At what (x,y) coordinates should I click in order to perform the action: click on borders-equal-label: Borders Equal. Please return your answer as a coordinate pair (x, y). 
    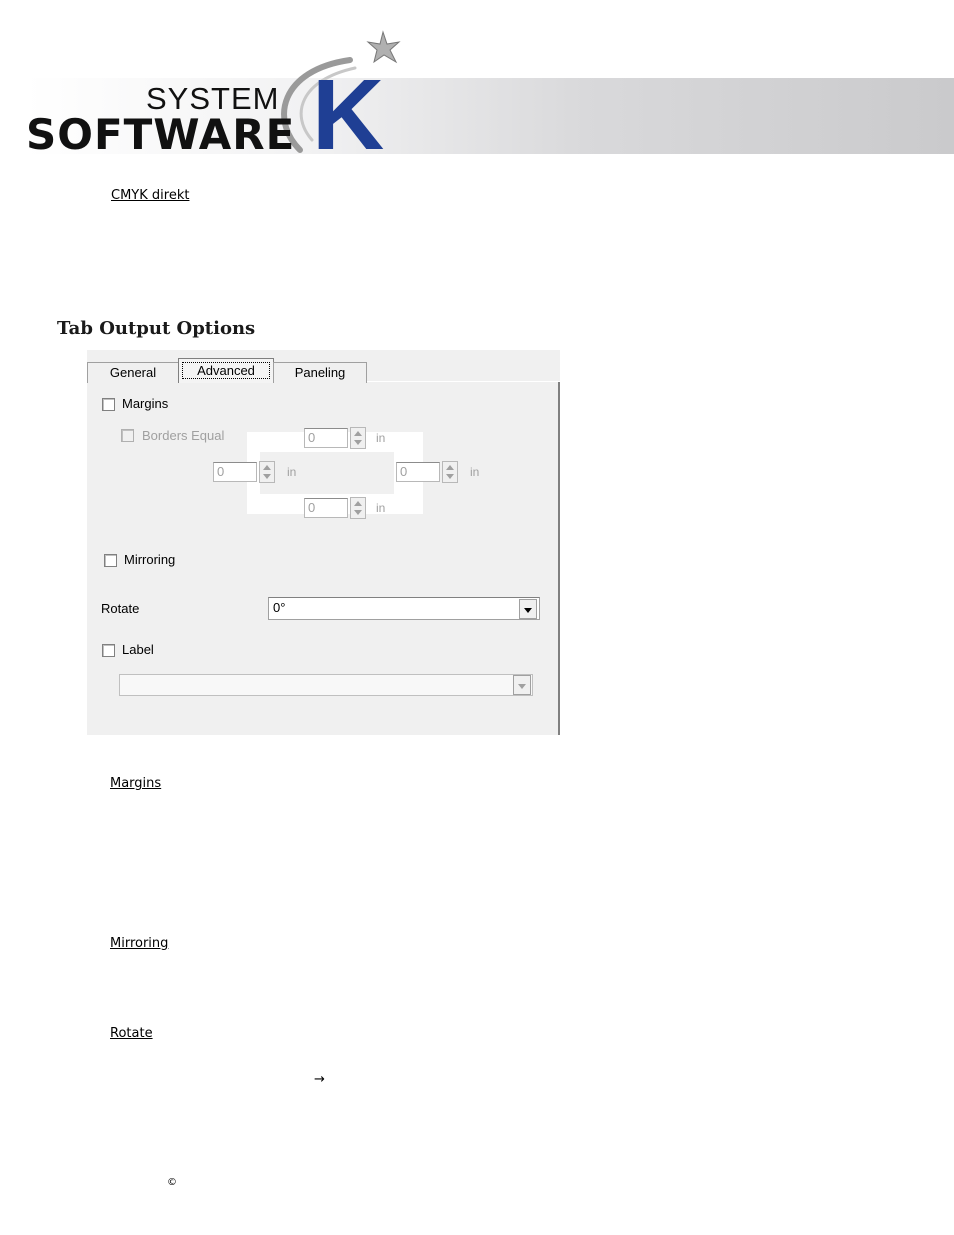
    Looking at the image, I should click on (183, 435).